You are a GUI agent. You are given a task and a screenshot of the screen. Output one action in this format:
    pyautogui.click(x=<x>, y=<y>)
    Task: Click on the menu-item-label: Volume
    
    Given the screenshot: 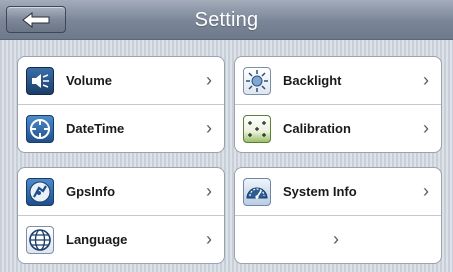 What is the action you would take?
    pyautogui.click(x=89, y=80)
    